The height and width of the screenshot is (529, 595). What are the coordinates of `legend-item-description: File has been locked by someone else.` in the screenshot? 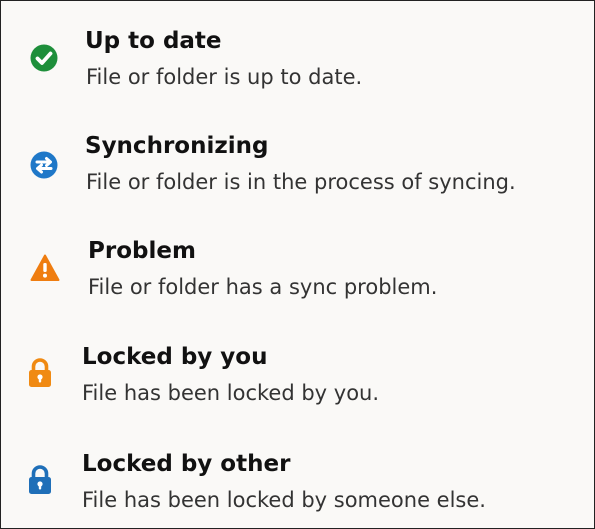 It's located at (284, 500).